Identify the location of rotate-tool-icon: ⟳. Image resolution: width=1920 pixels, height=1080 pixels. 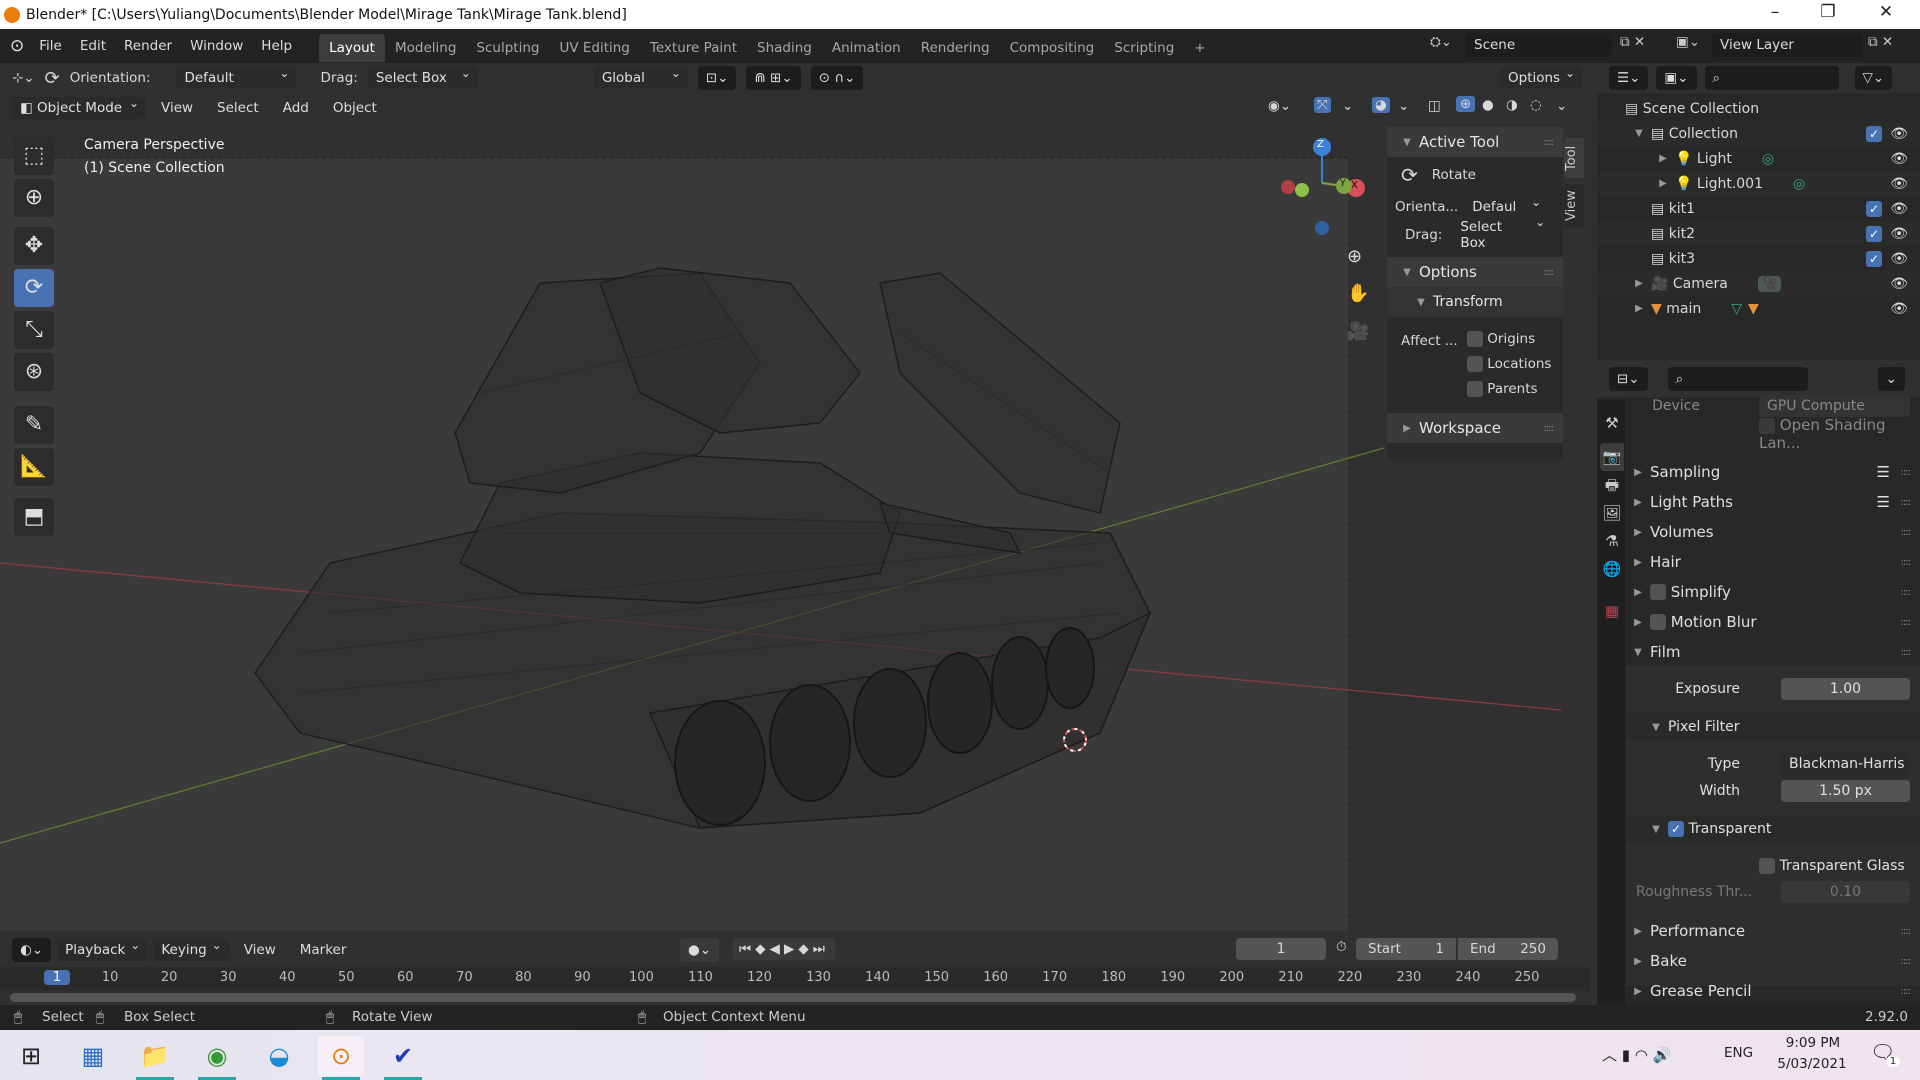
(34, 288).